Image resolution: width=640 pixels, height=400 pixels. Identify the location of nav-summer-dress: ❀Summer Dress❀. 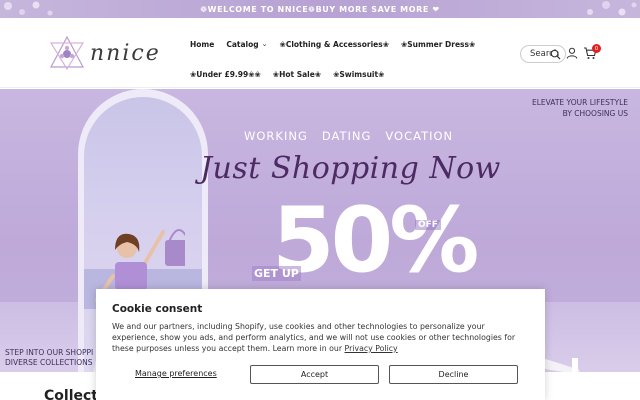
(438, 44).